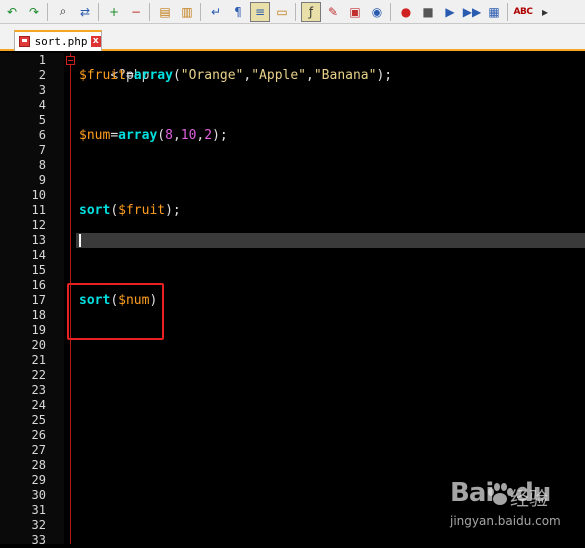 The image size is (585, 548). What do you see at coordinates (95, 210) in the screenshot?
I see `function-token: sort` at bounding box center [95, 210].